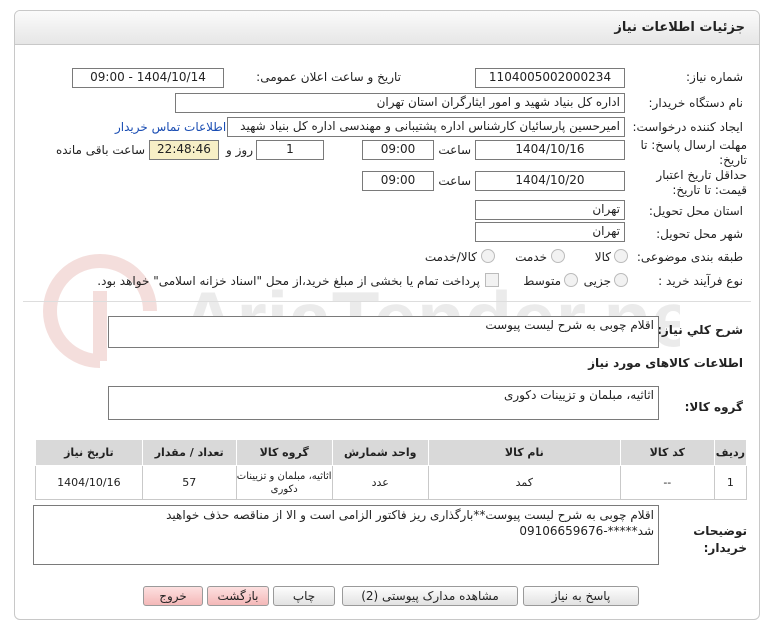 This screenshot has width=761, height=622. Describe the element at coordinates (284, 452) in the screenshot. I see `col-group: گروه کالا` at that location.